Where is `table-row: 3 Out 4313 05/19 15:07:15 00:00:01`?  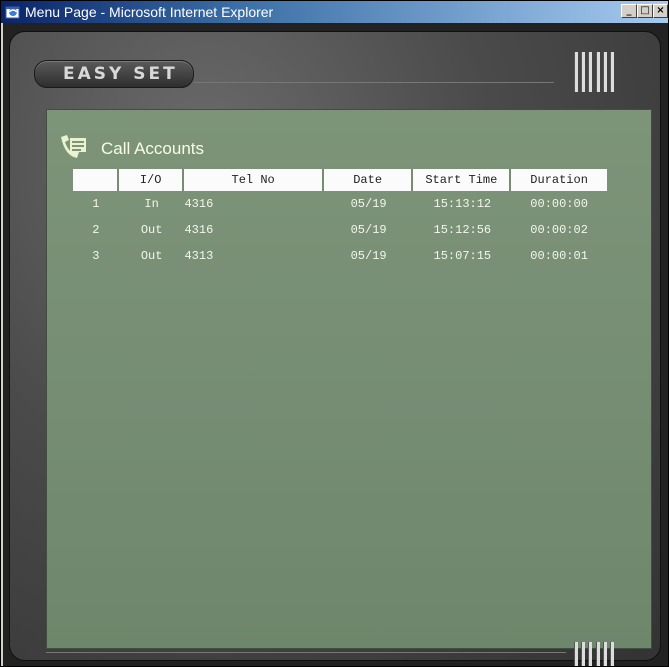 table-row: 3 Out 4313 05/19 15:07:15 00:00:01 is located at coordinates (340, 256).